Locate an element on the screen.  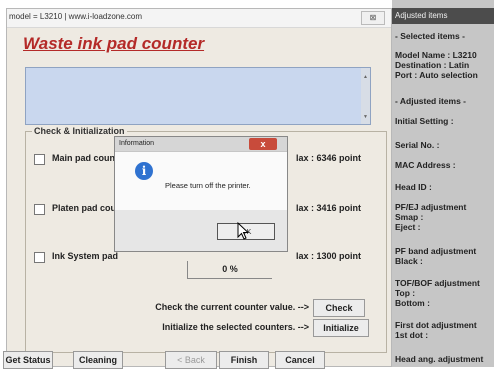
window-title: model = L3210 | www.i-loadzone.com is located at coordinates (76, 16).